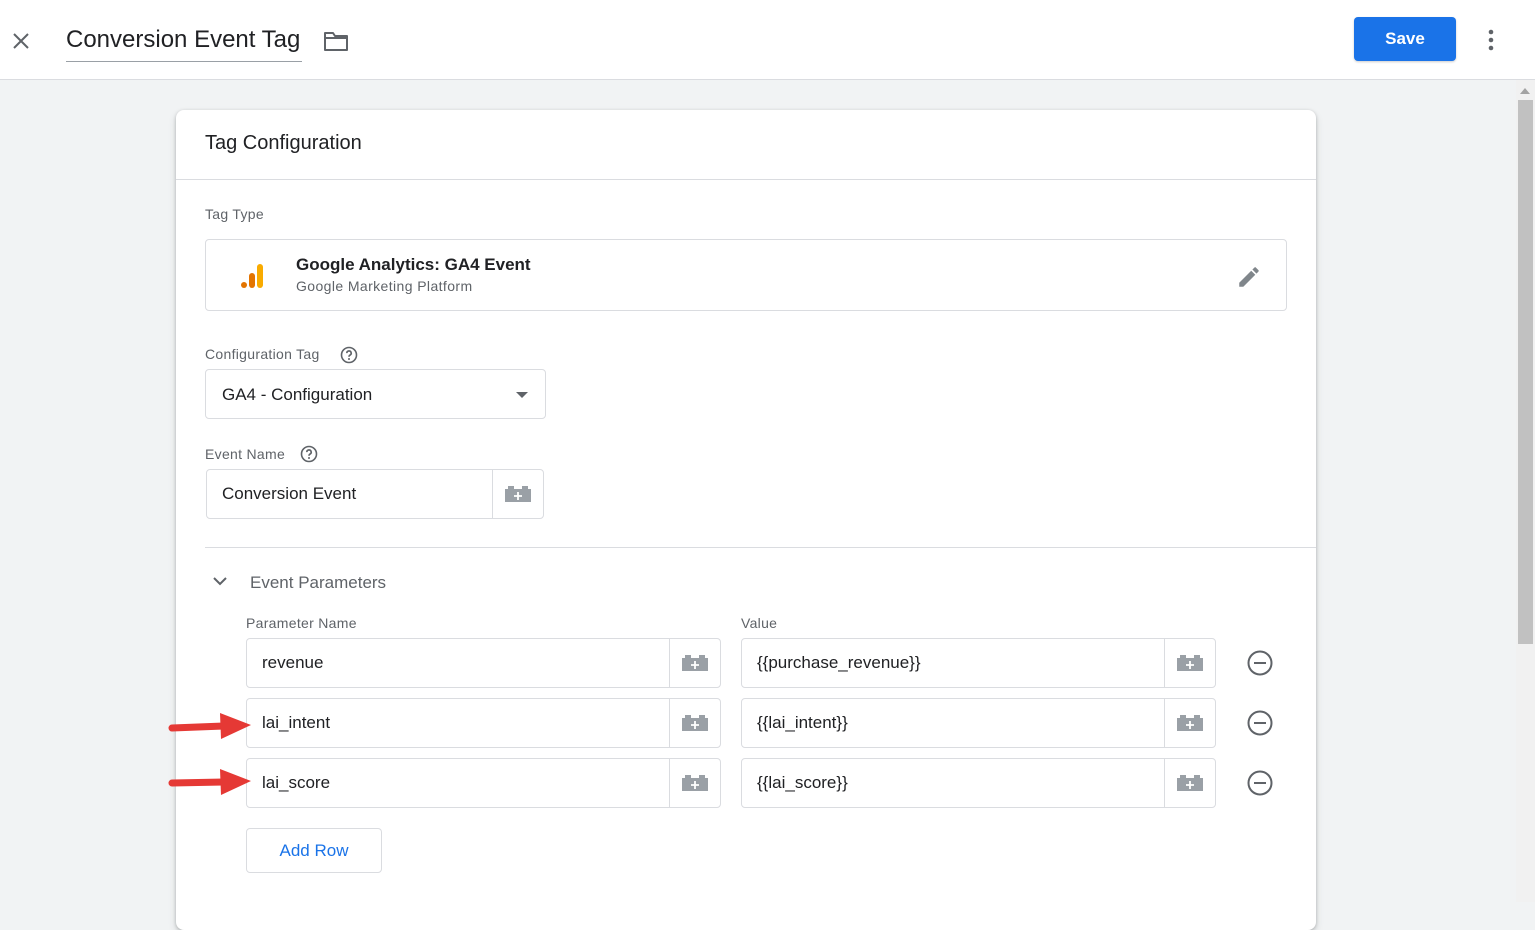 This screenshot has width=1535, height=930. What do you see at coordinates (220, 581) in the screenshot?
I see `chevron-down-icon` at bounding box center [220, 581].